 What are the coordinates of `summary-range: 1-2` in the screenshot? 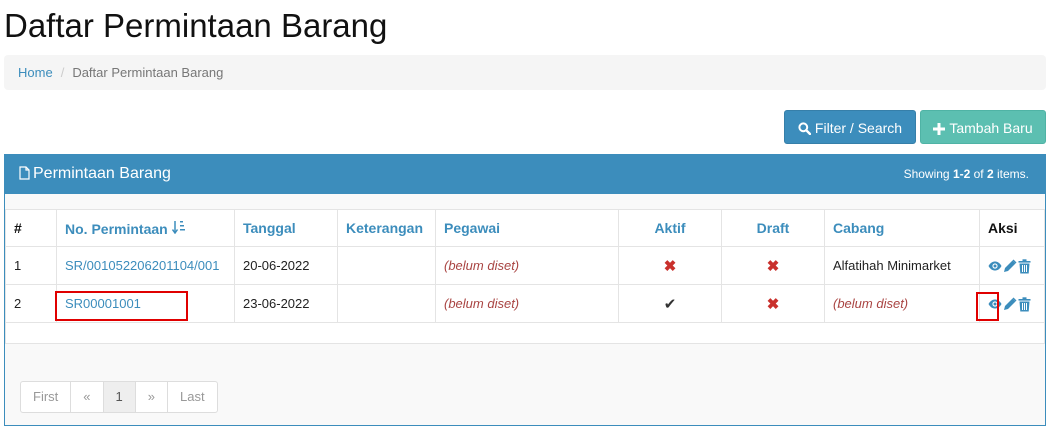 It's located at (961, 174).